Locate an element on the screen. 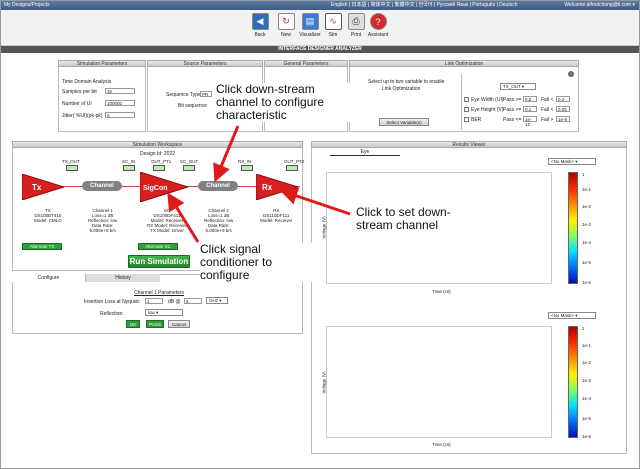 This screenshot has width=640, height=469. arrow-to-signal-conditioner is located at coordinates (183, 217).